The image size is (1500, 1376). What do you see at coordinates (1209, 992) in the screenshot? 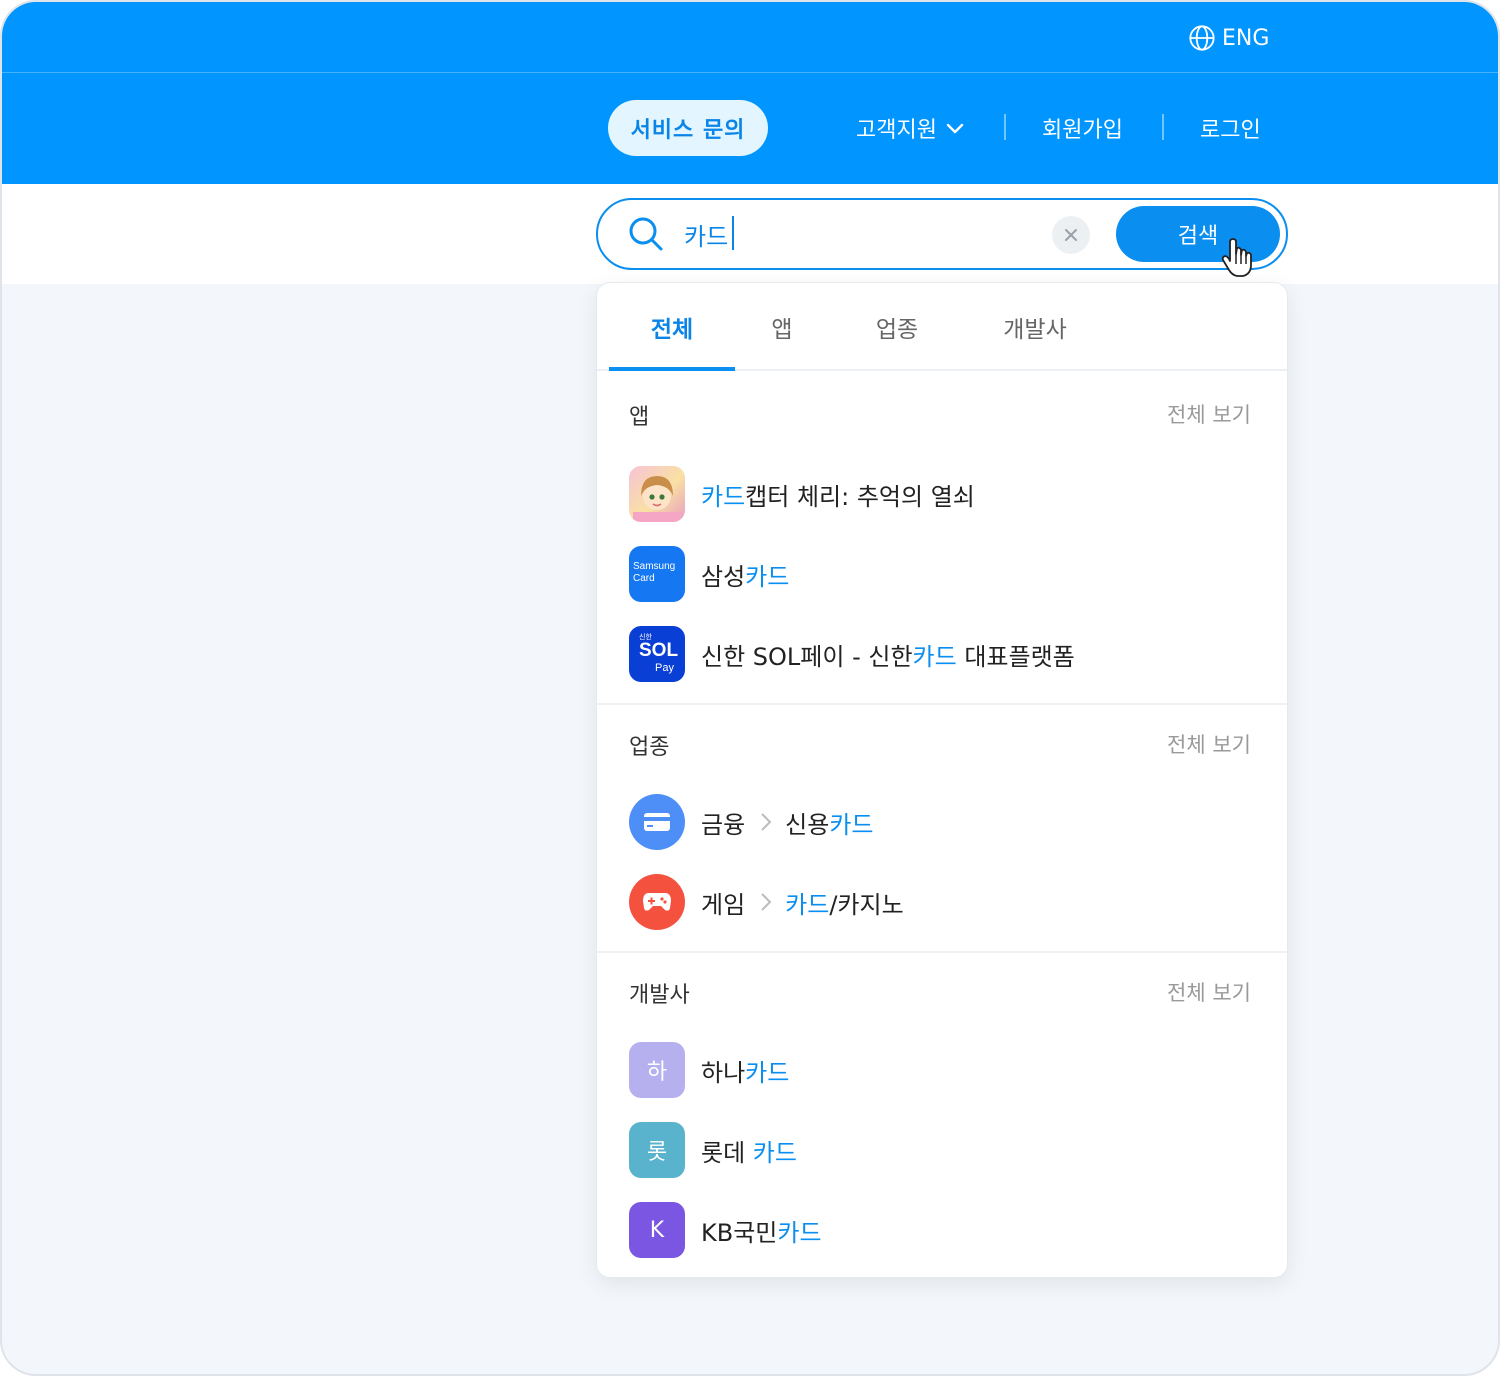
I see `see-all-developers-link: 전체 보기` at bounding box center [1209, 992].